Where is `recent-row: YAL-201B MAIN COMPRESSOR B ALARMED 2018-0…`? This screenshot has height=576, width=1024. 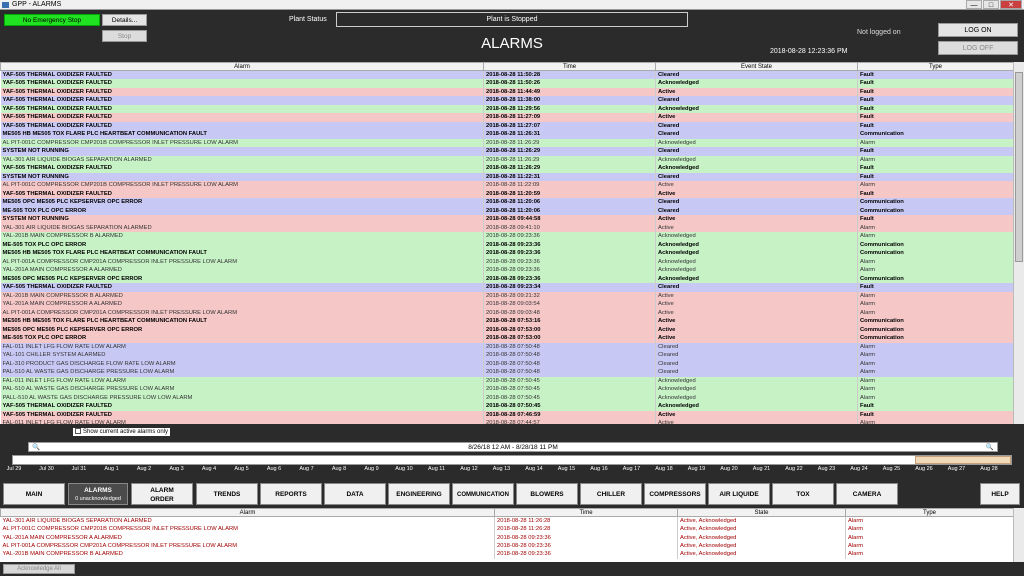 recent-row: YAL-201B MAIN COMPRESSOR B ALARMED 2018-0… is located at coordinates (507, 554).